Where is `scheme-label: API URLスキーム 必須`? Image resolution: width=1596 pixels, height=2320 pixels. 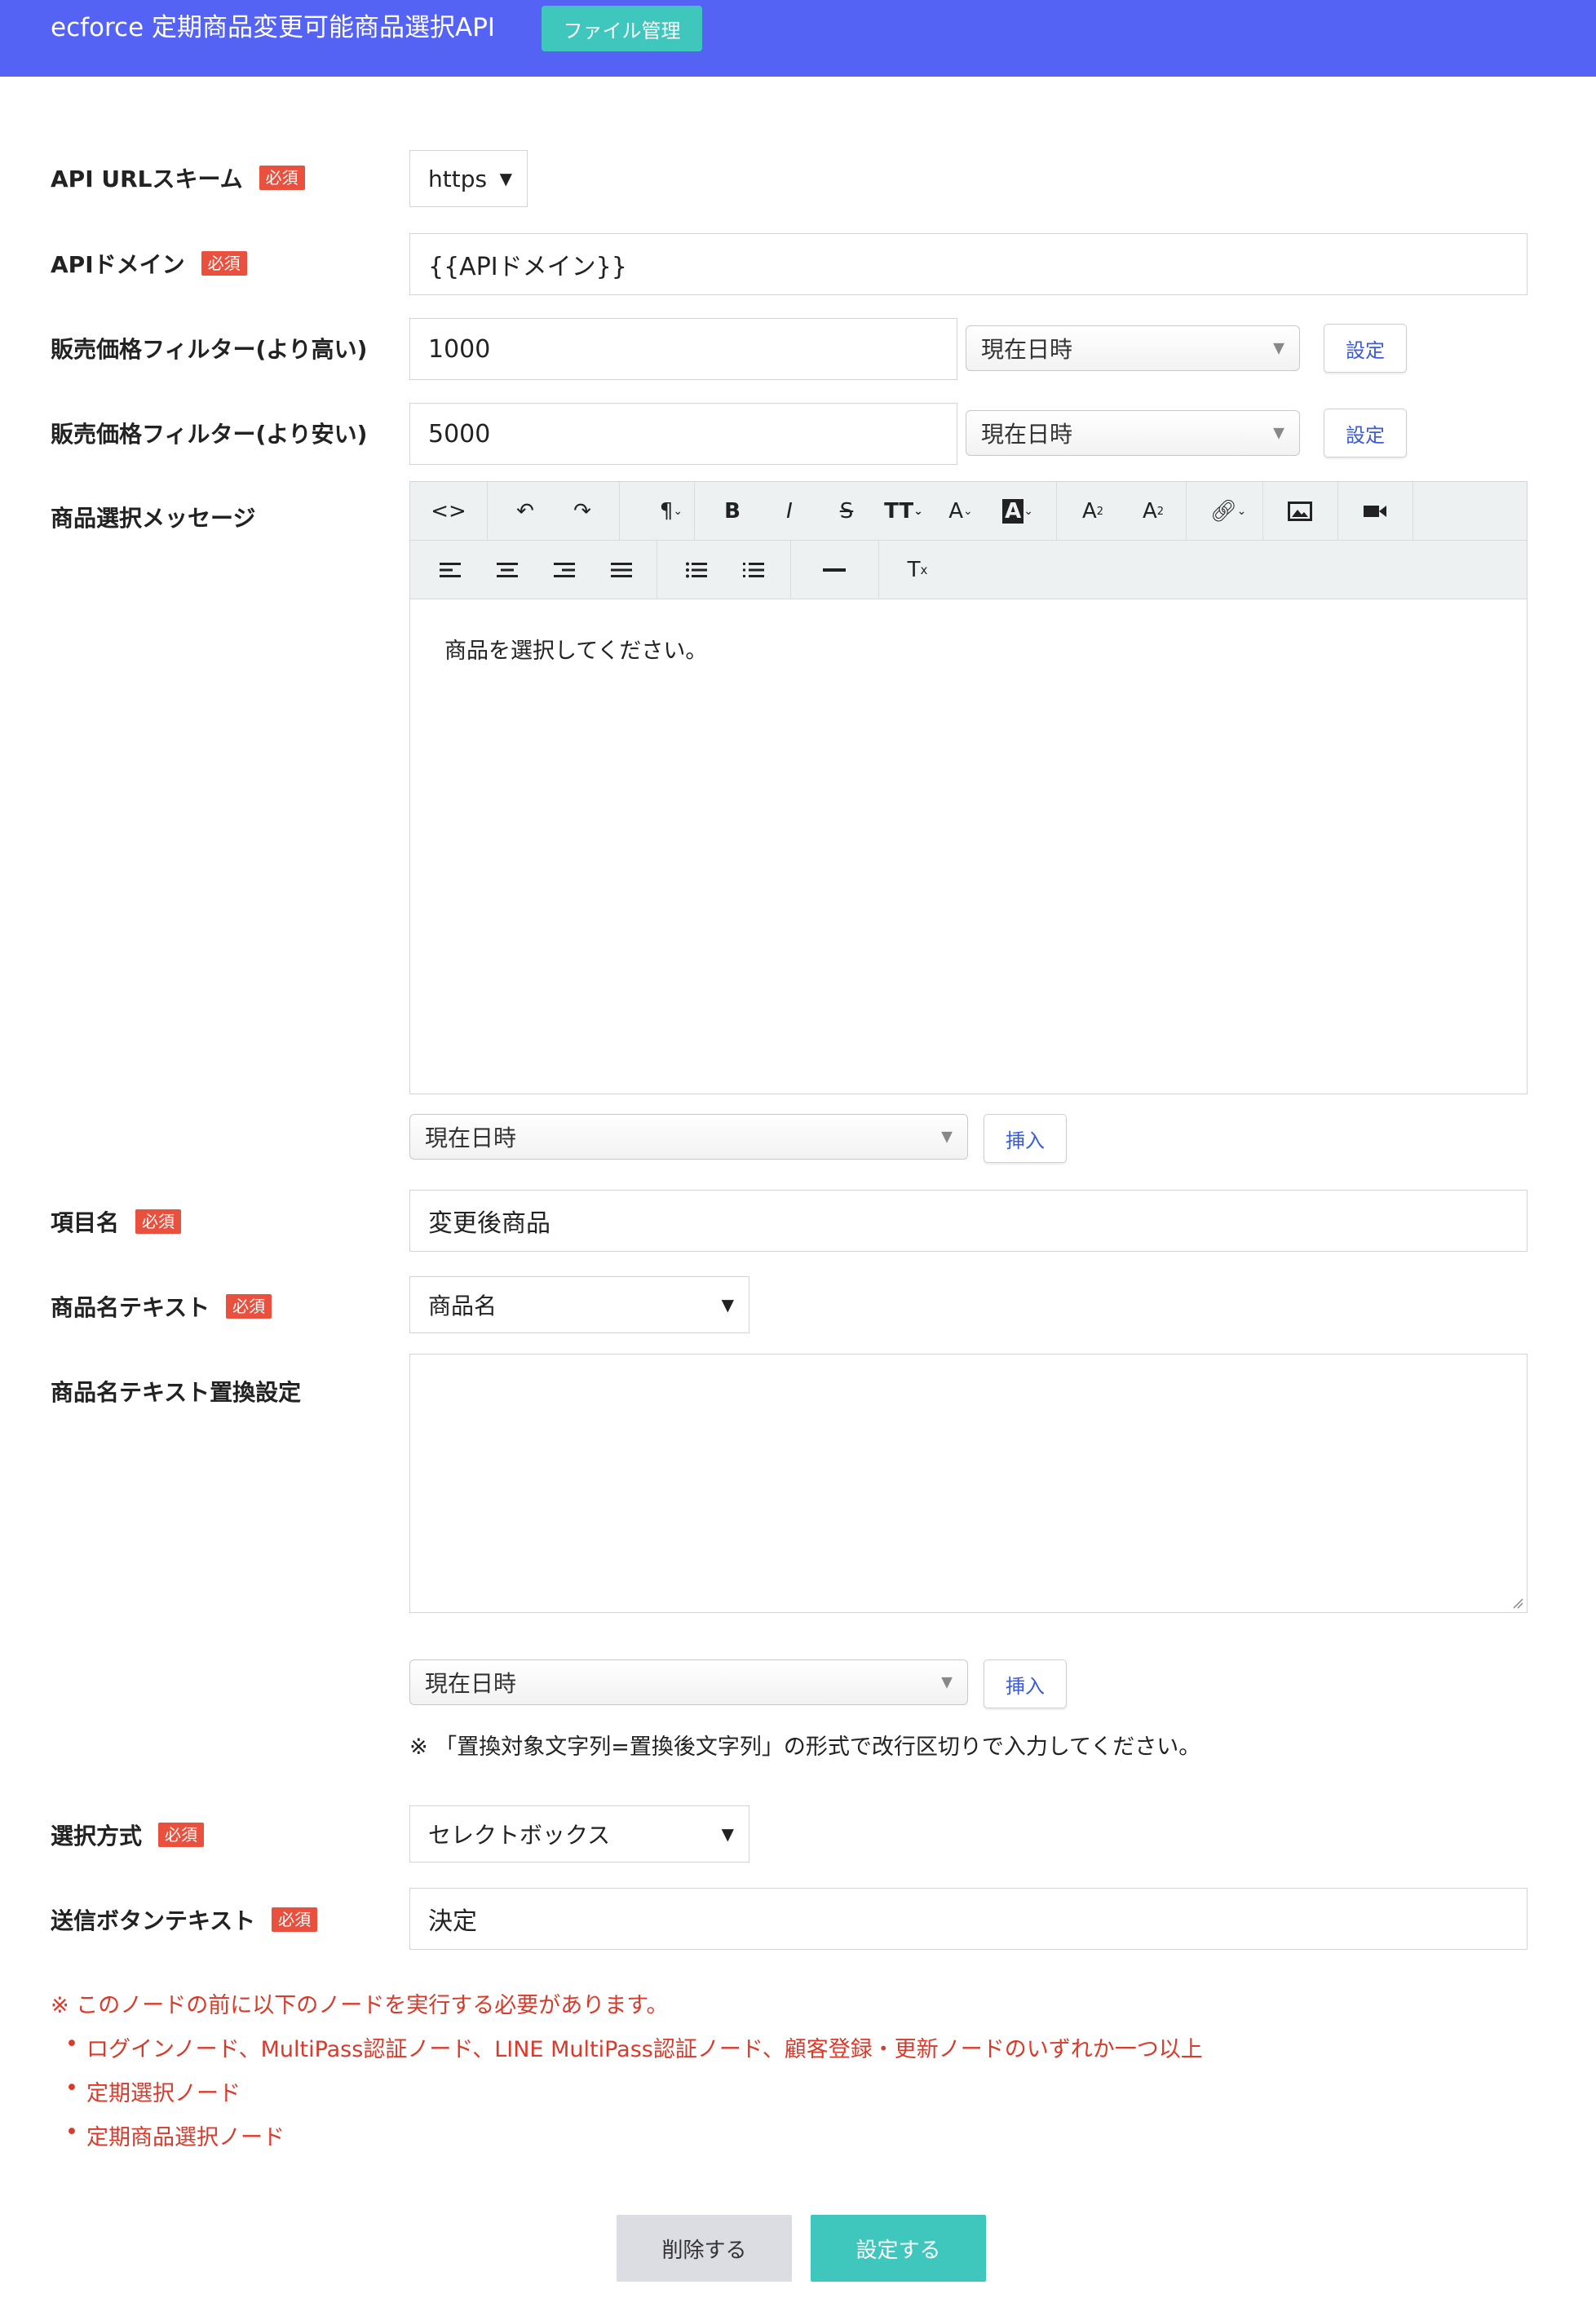
scheme-label: API URLスキーム 必須 is located at coordinates (178, 177).